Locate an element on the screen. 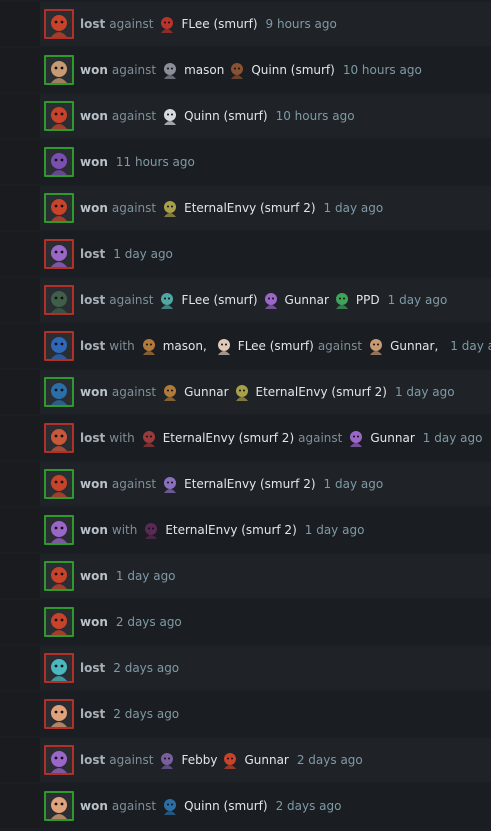 This screenshot has height=831, width=491. player-link: Gunnar, is located at coordinates (404, 346).